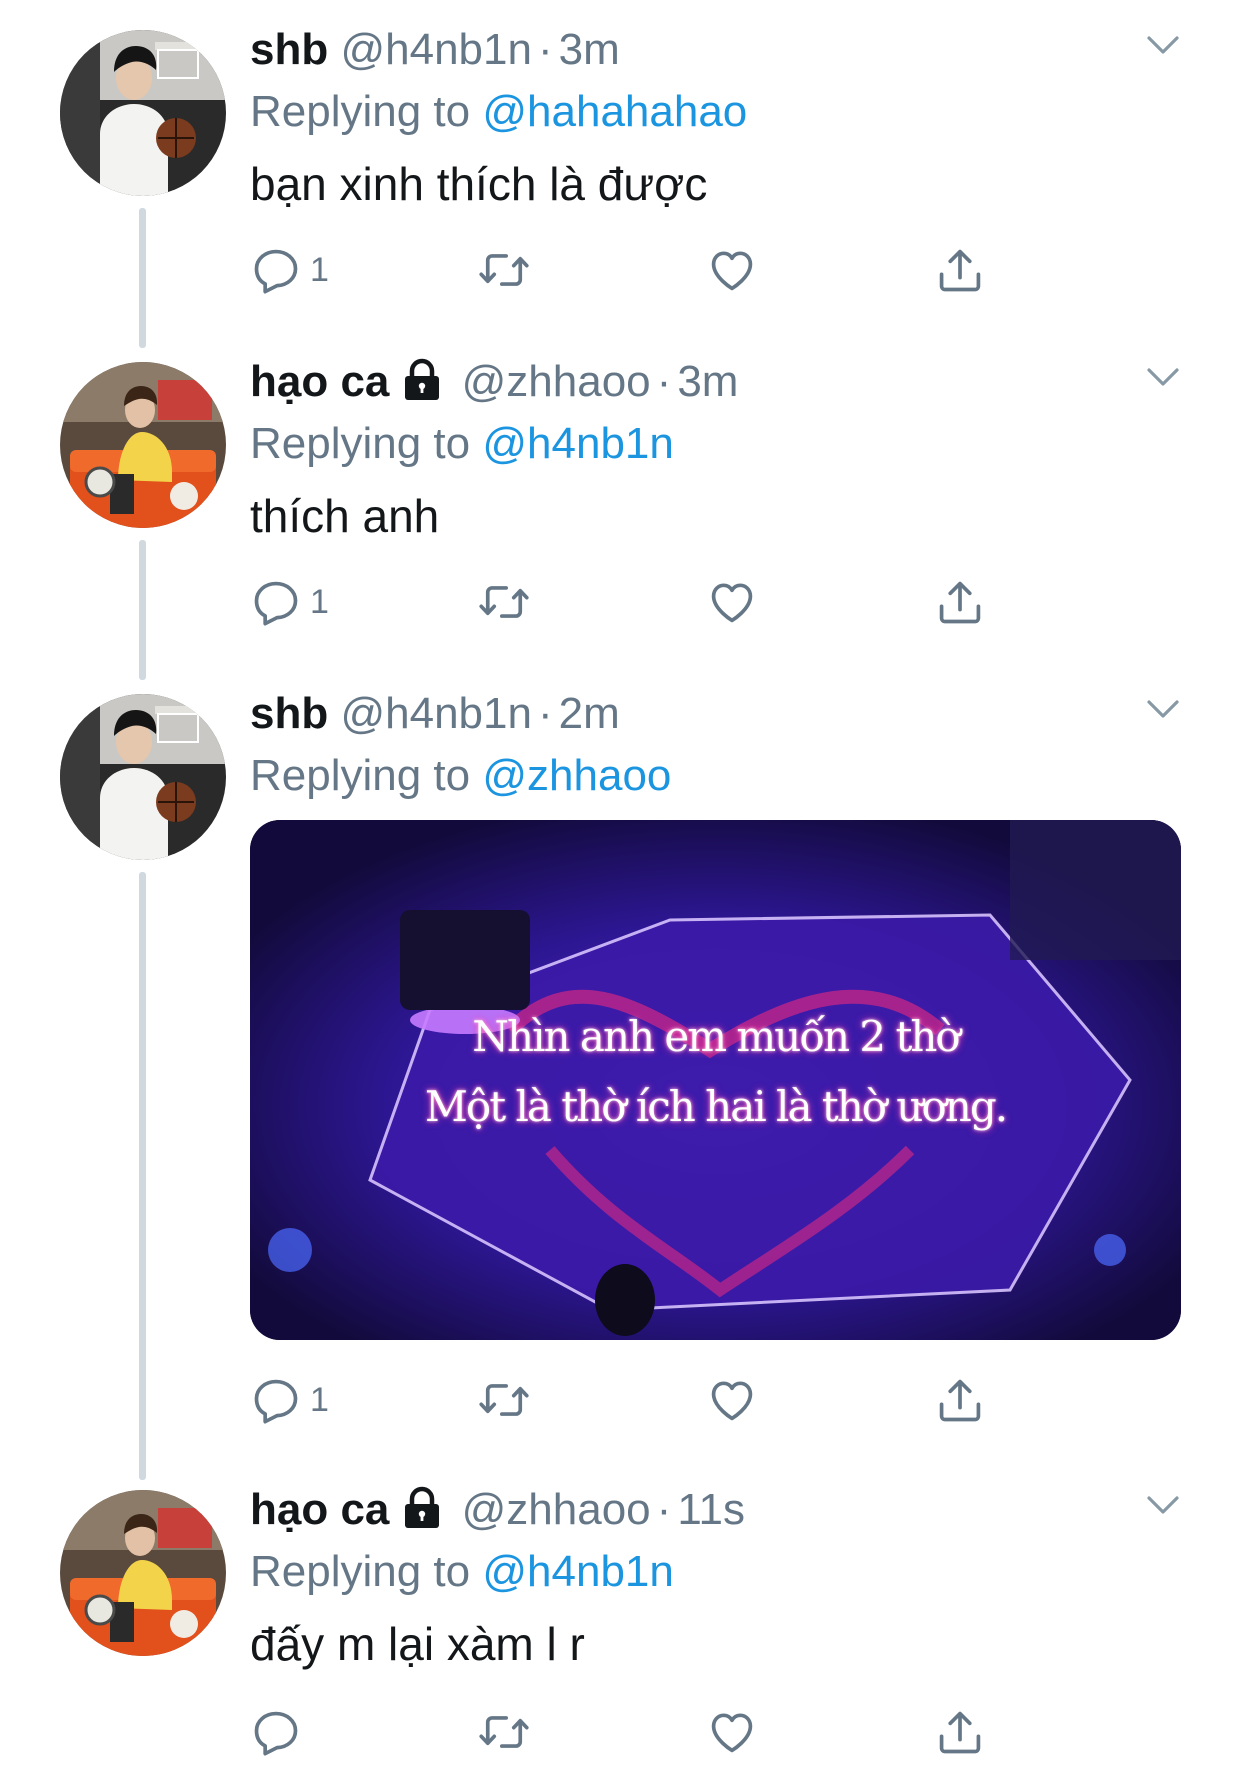 This screenshot has width=1242, height=1787. Describe the element at coordinates (614, 111) in the screenshot. I see `mention-link: @hahahahao` at that location.